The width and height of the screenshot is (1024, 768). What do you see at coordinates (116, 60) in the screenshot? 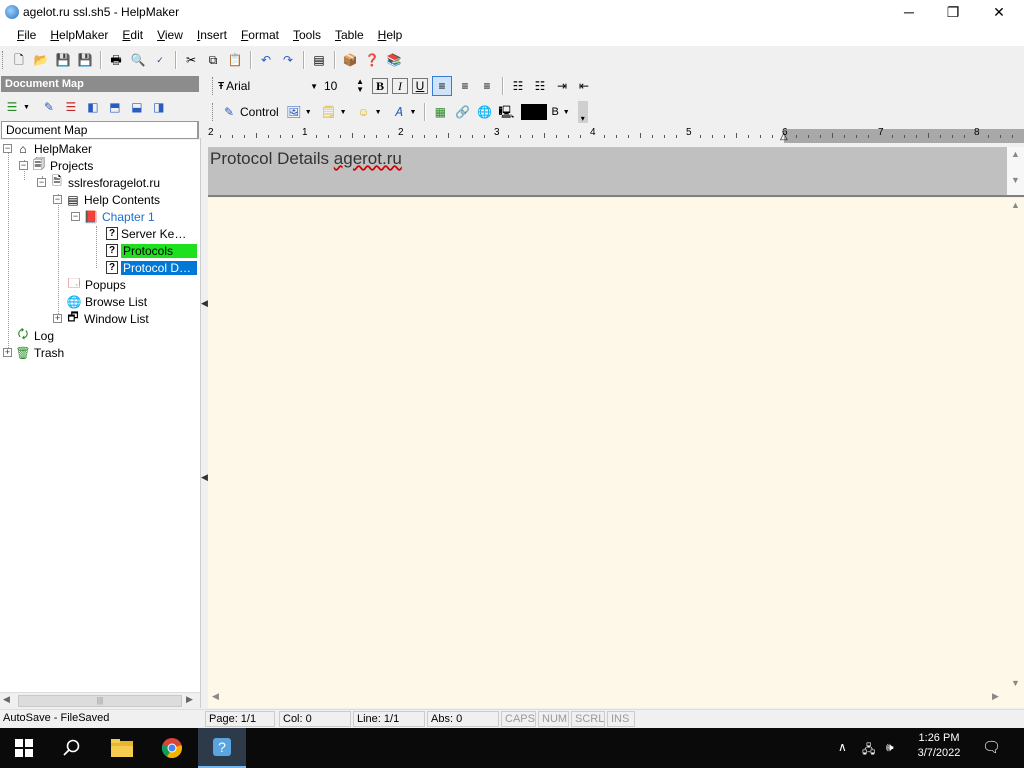
I see `print-icon: 🖶` at bounding box center [116, 60].